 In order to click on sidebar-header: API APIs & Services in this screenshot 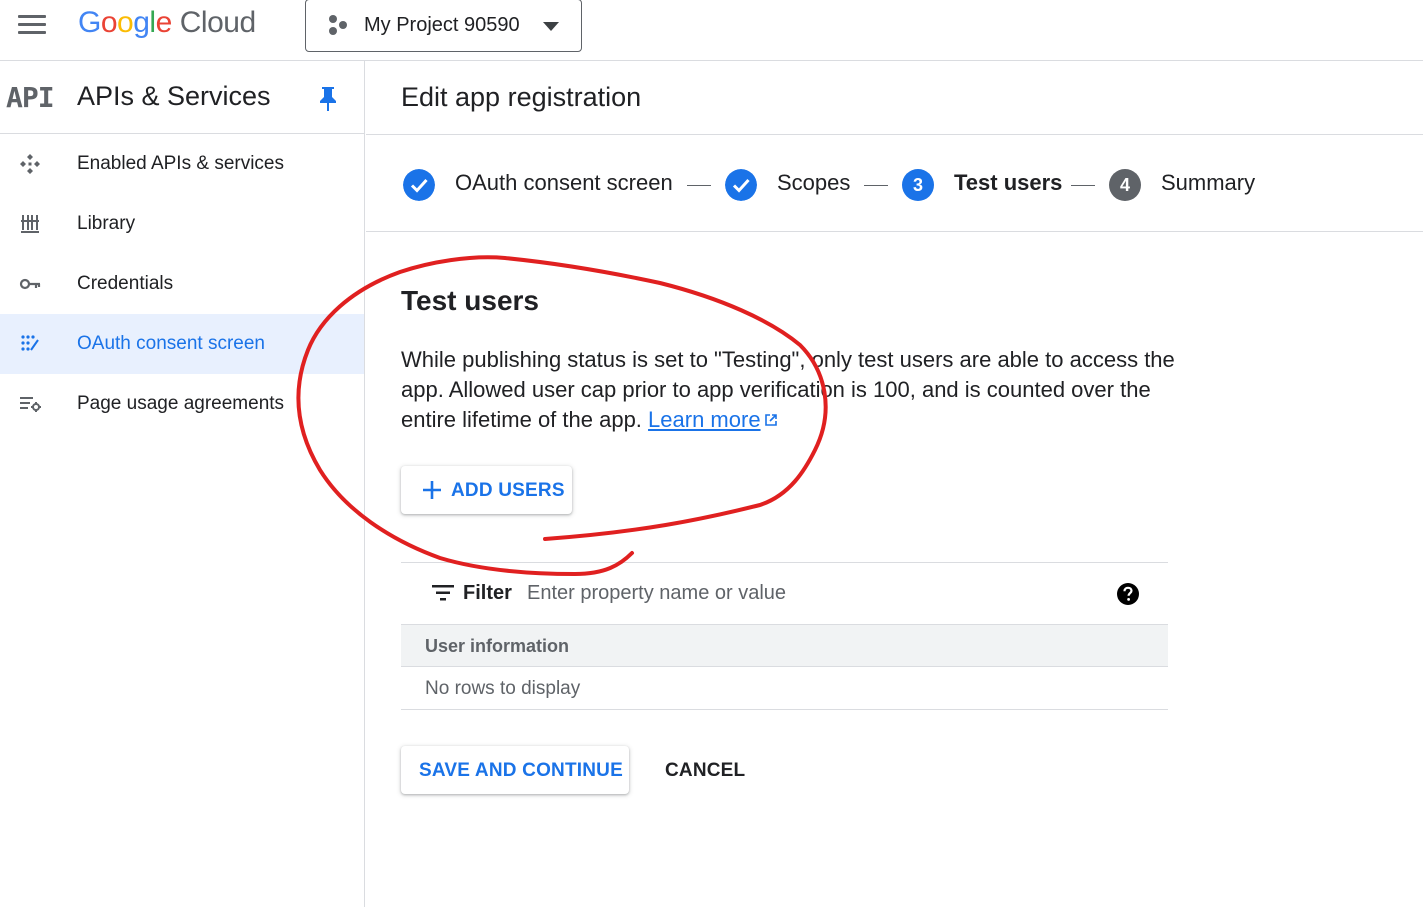, I will do `click(182, 97)`.